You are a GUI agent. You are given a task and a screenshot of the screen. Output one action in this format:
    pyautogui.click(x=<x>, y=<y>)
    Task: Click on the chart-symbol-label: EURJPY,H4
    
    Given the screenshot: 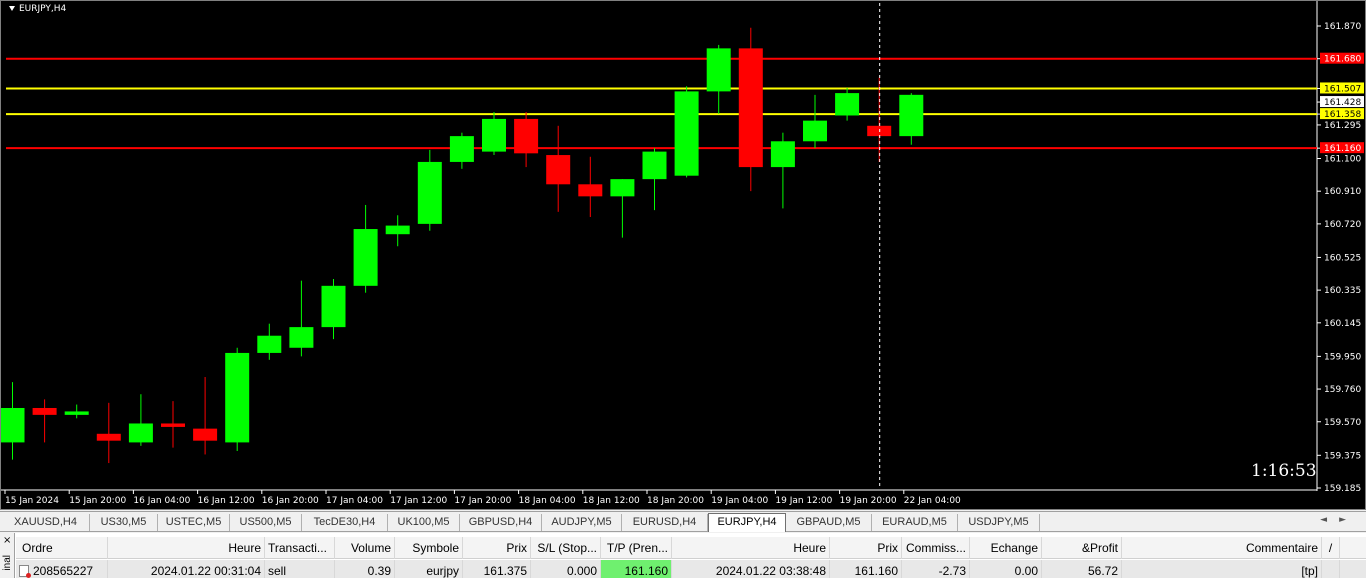 What is the action you would take?
    pyautogui.click(x=43, y=9)
    